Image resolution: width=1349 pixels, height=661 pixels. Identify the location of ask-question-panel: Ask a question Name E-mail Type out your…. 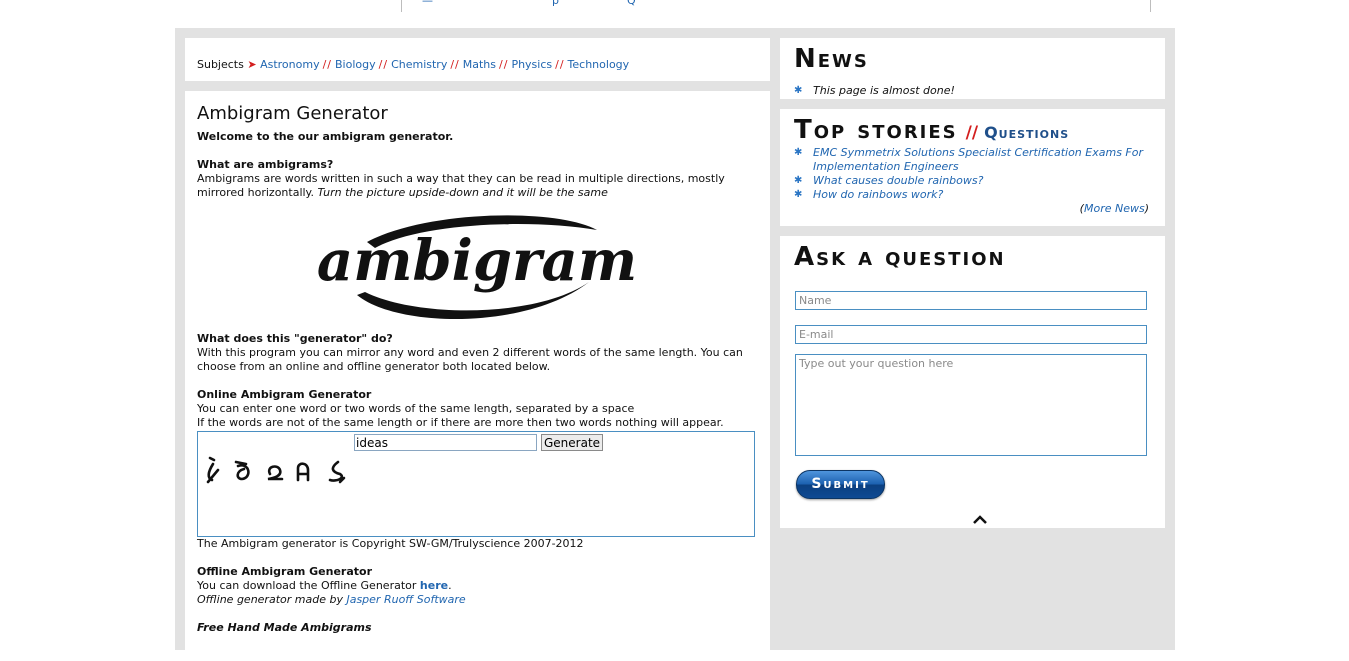
(972, 382).